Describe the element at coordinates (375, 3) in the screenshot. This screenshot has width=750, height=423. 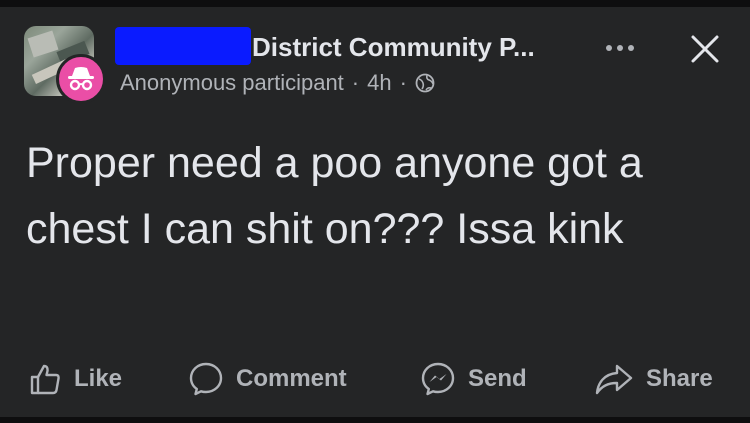
I see `top-border` at that location.